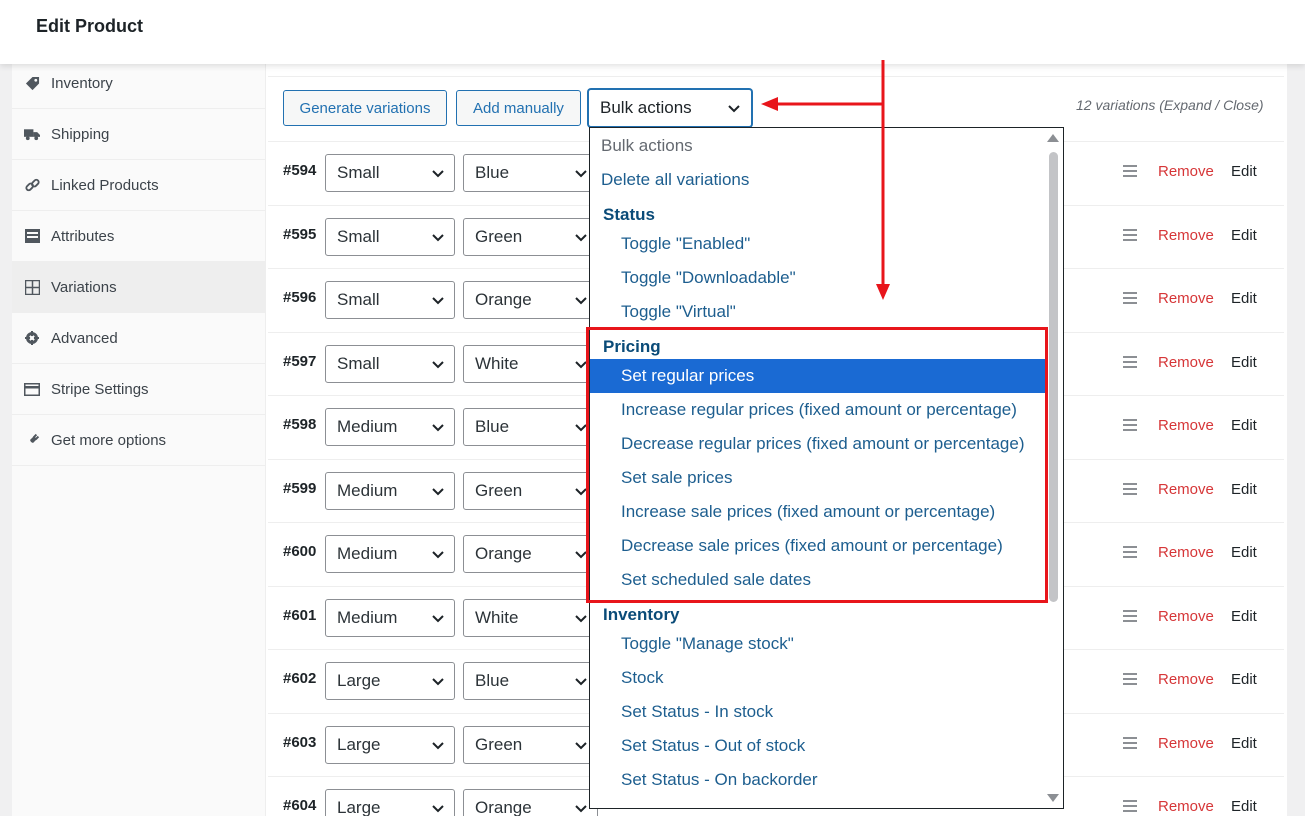 This screenshot has height=816, width=1305. What do you see at coordinates (883, 292) in the screenshot?
I see `arrow-down-icon` at bounding box center [883, 292].